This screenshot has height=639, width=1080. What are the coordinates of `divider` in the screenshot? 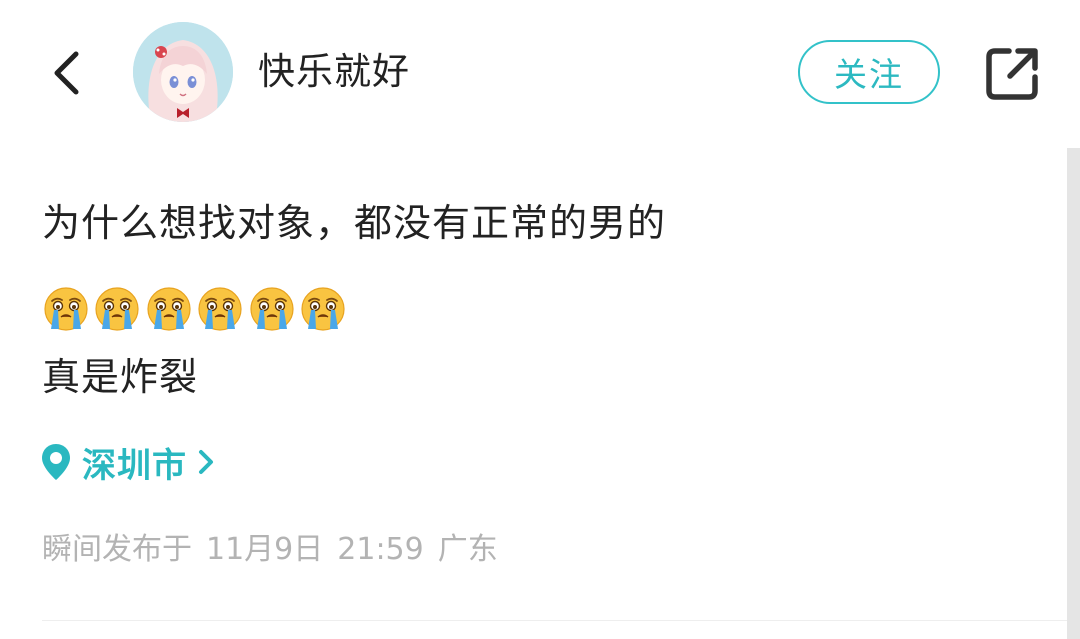 It's located at (554, 620).